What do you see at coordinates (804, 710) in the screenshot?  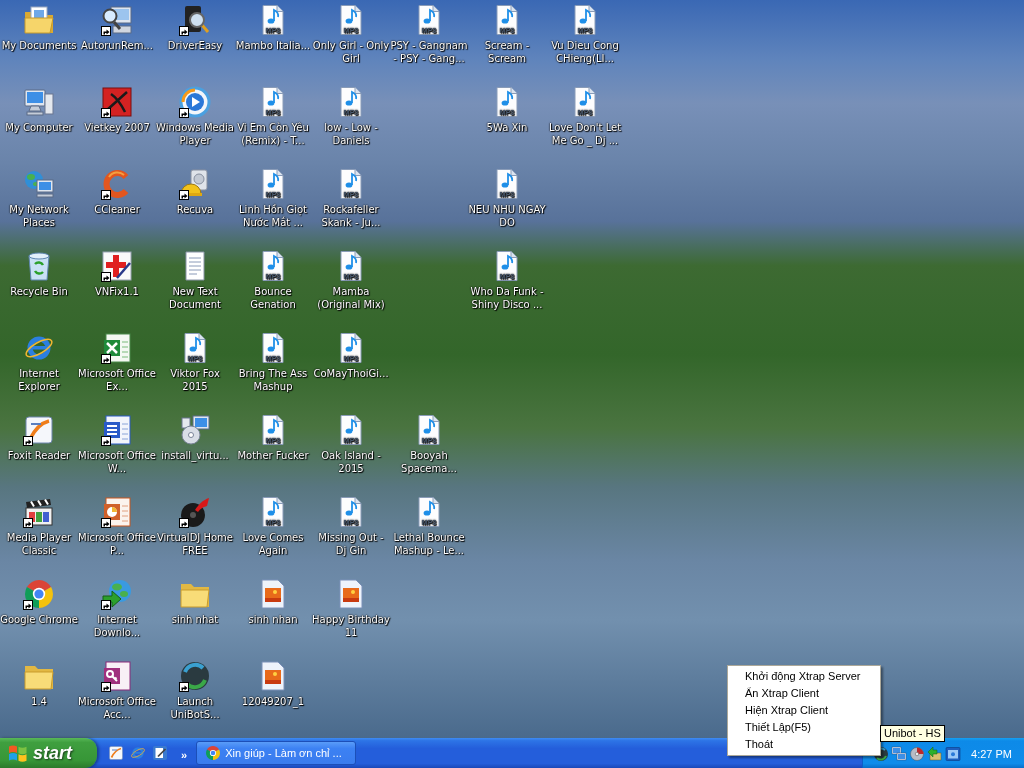 I see `menu-item: Hiện Xtrap Client` at bounding box center [804, 710].